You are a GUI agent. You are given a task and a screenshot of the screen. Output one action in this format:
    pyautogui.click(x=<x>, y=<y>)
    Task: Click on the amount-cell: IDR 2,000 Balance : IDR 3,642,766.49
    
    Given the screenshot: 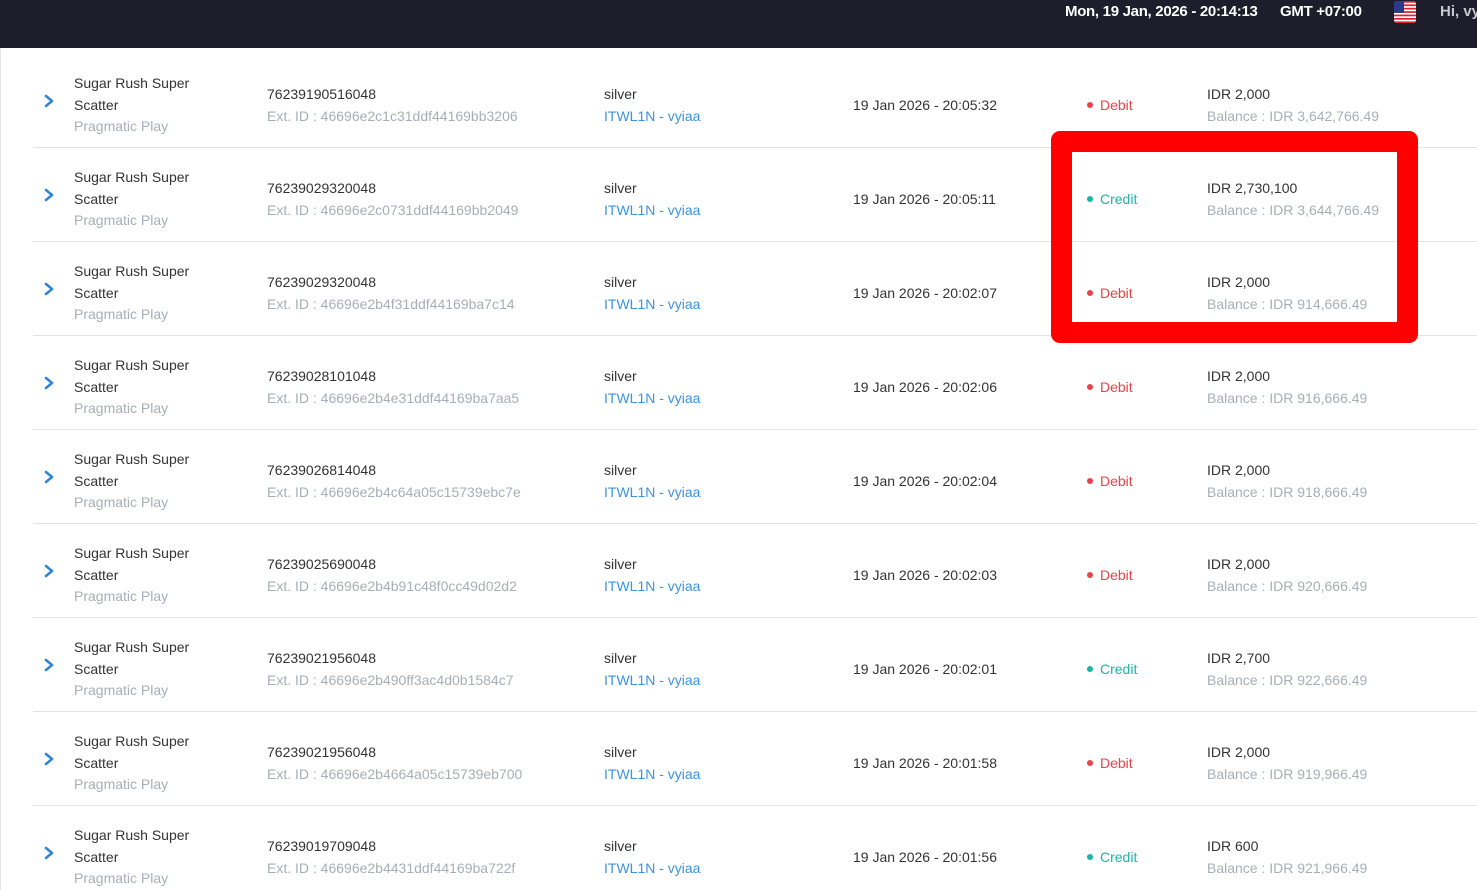 What is the action you would take?
    pyautogui.click(x=1293, y=105)
    